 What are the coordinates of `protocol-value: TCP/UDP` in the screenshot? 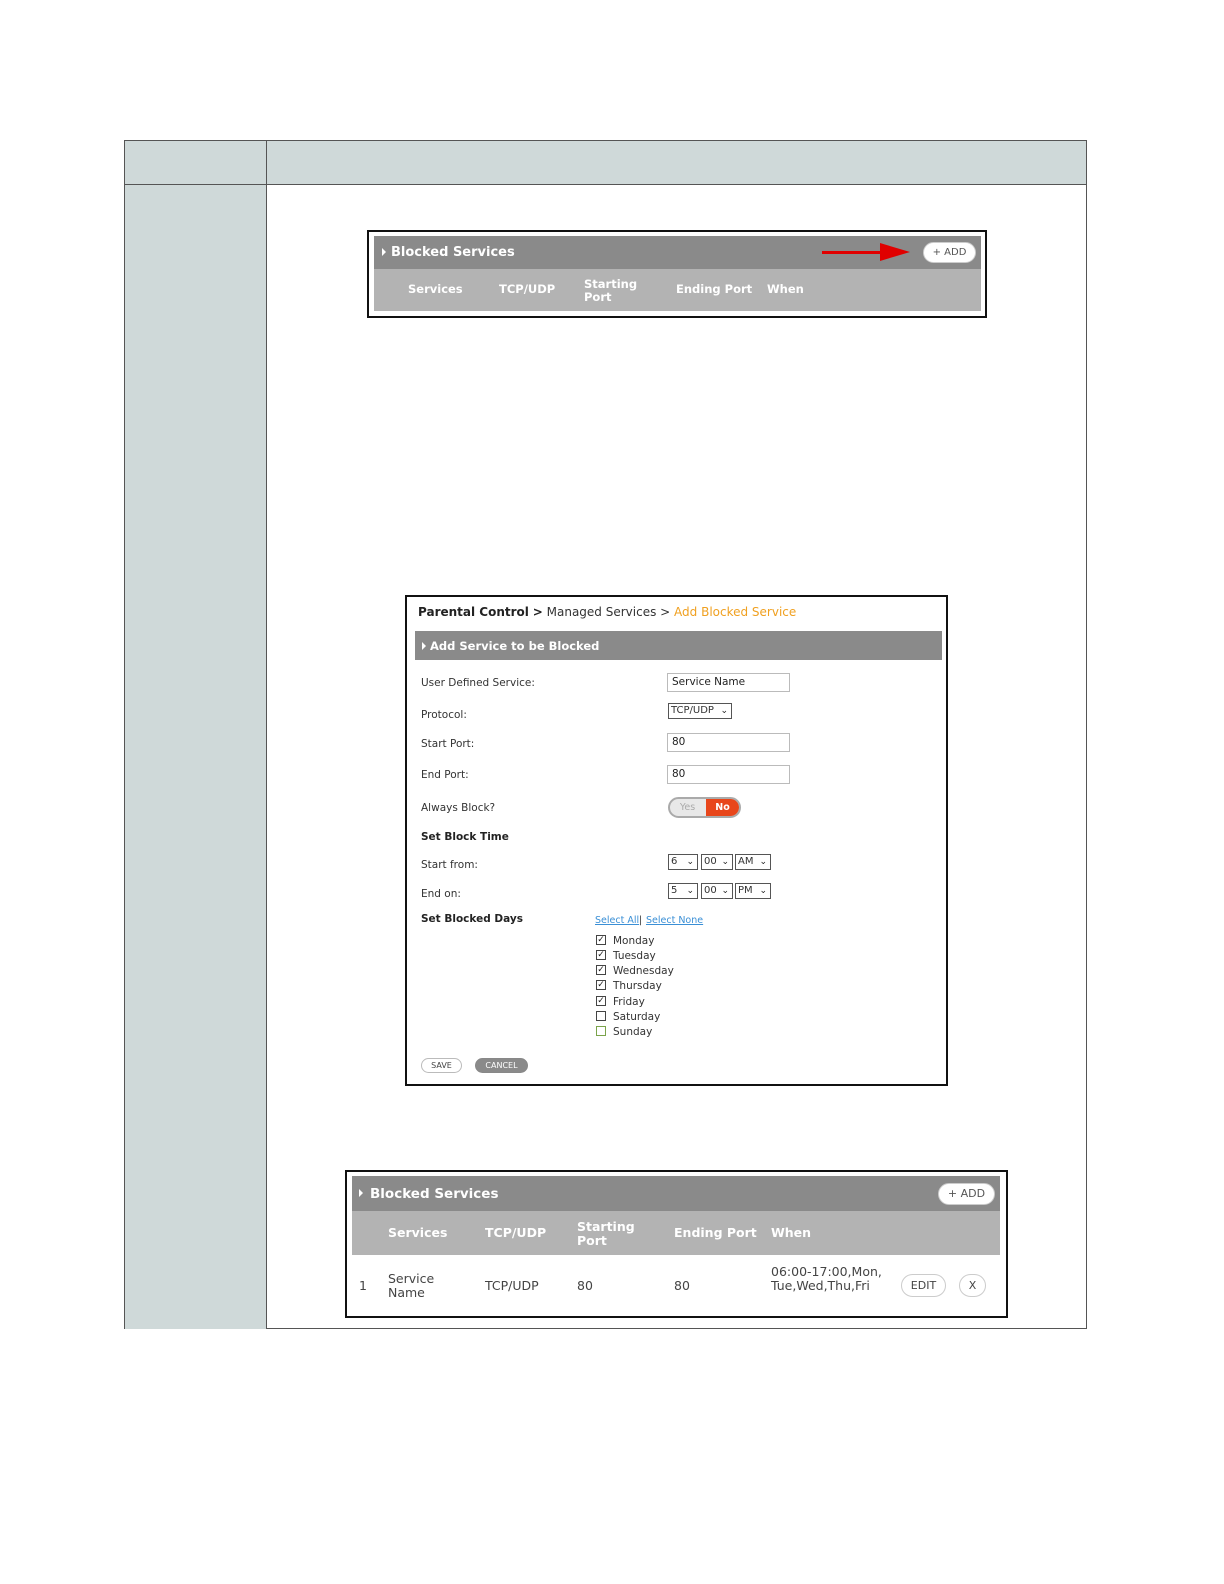 It's located at (692, 710).